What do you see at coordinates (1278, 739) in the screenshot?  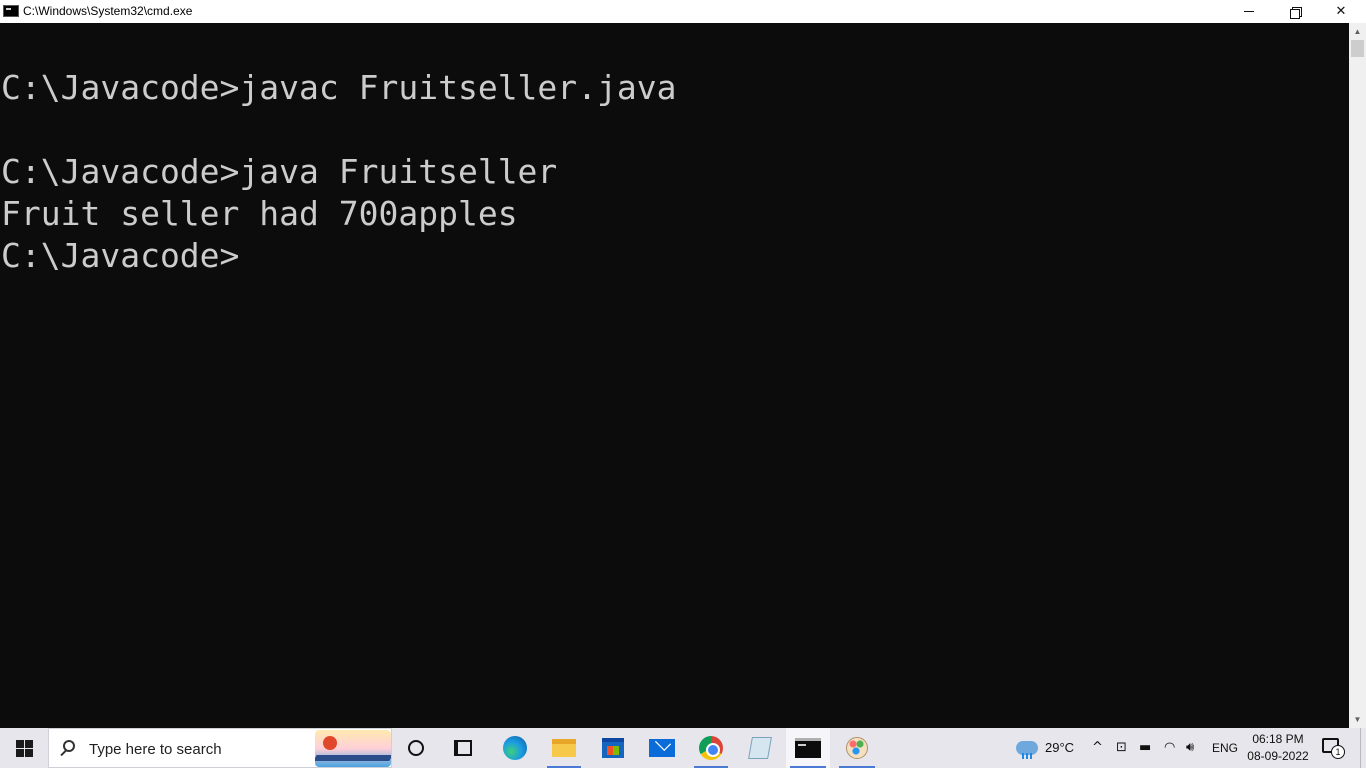 I see `clock-time: 06:18 PM` at bounding box center [1278, 739].